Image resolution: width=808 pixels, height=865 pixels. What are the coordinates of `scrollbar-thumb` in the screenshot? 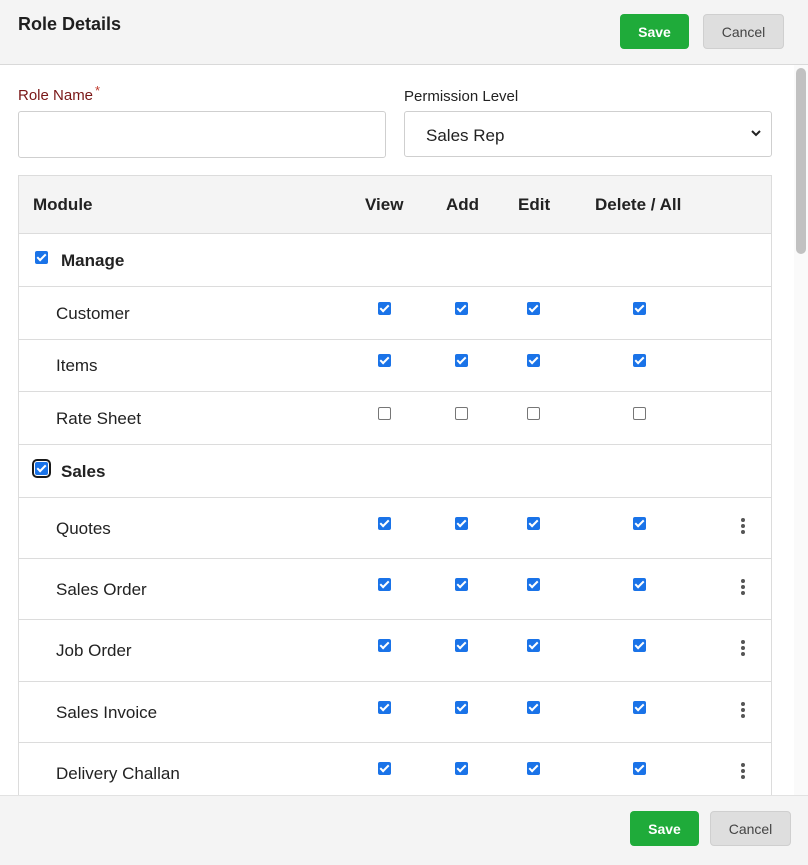 It's located at (801, 161).